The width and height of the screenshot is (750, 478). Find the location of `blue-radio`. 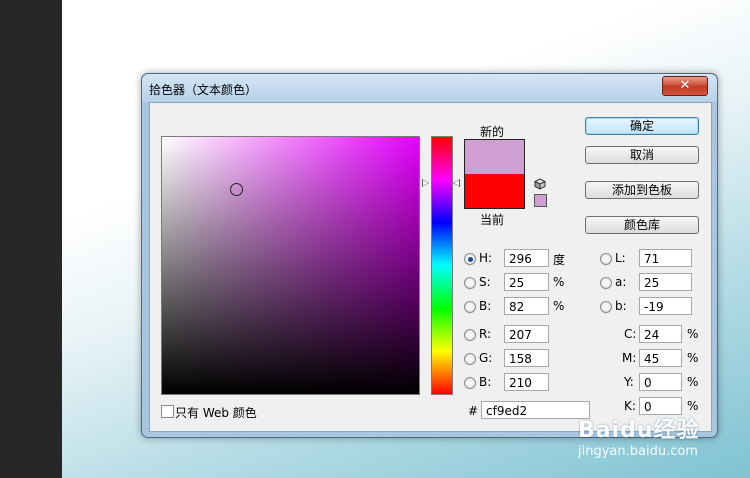

blue-radio is located at coordinates (470, 383).